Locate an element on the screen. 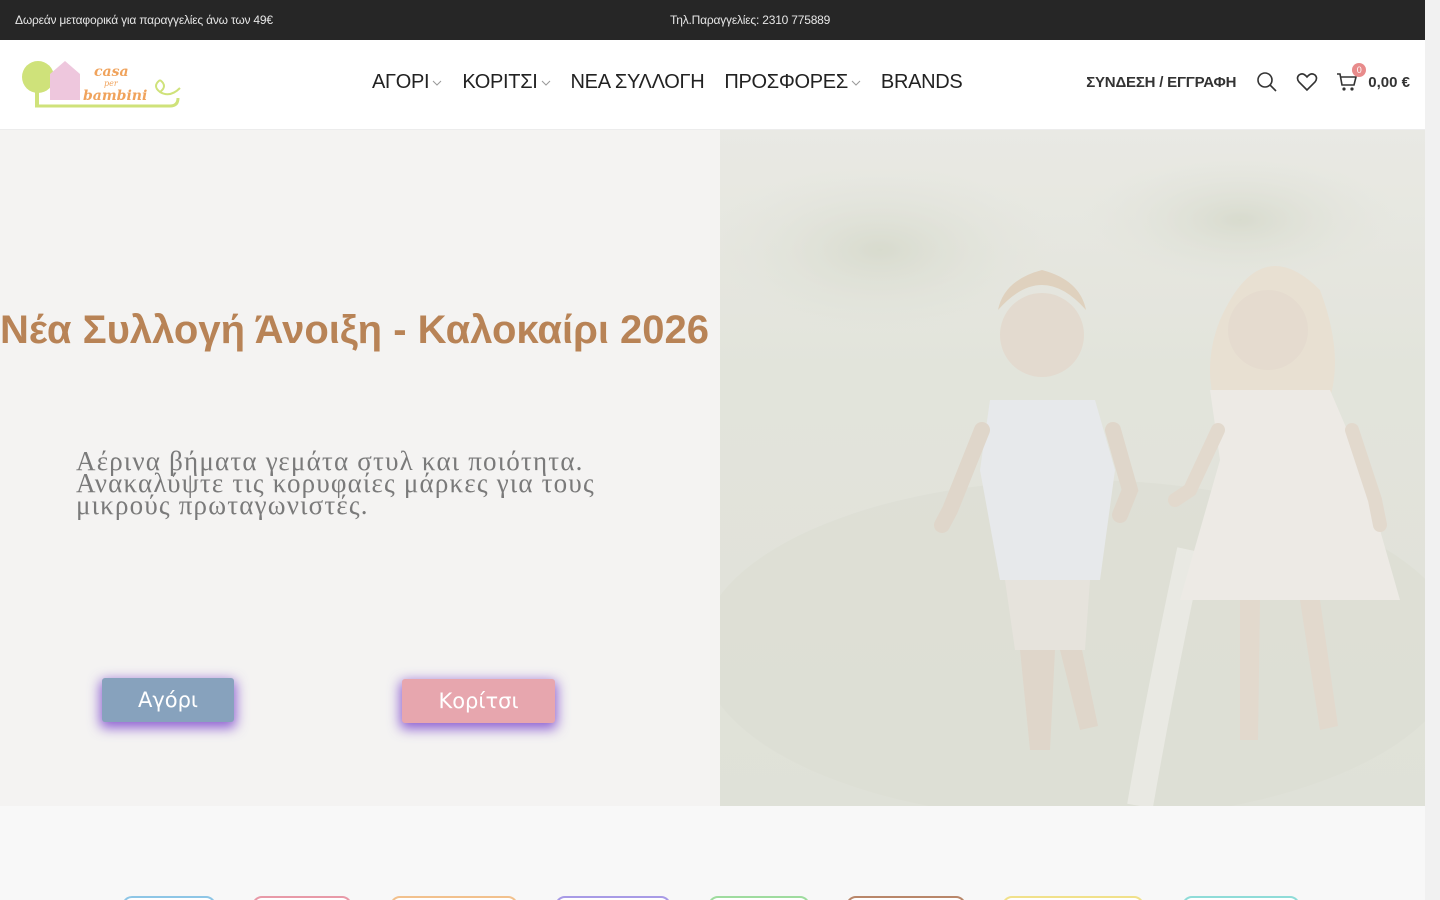 This screenshot has height=900, width=1440. nav-item-brands: BRANDS is located at coordinates (922, 82).